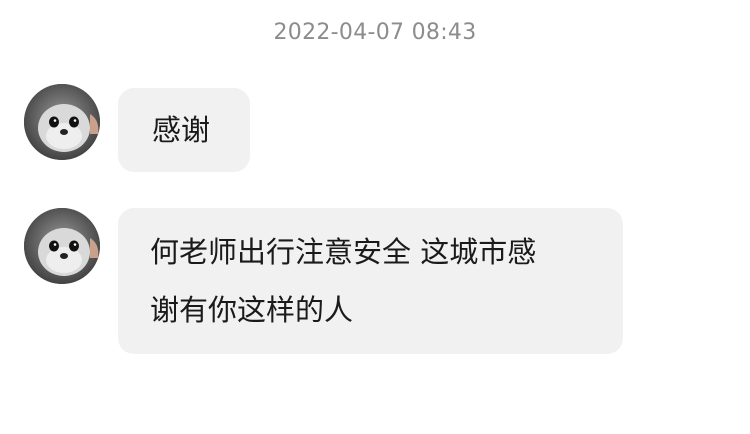  What do you see at coordinates (343, 252) in the screenshot?
I see `message-text-line: 何老师出行注意安全 这城市感` at bounding box center [343, 252].